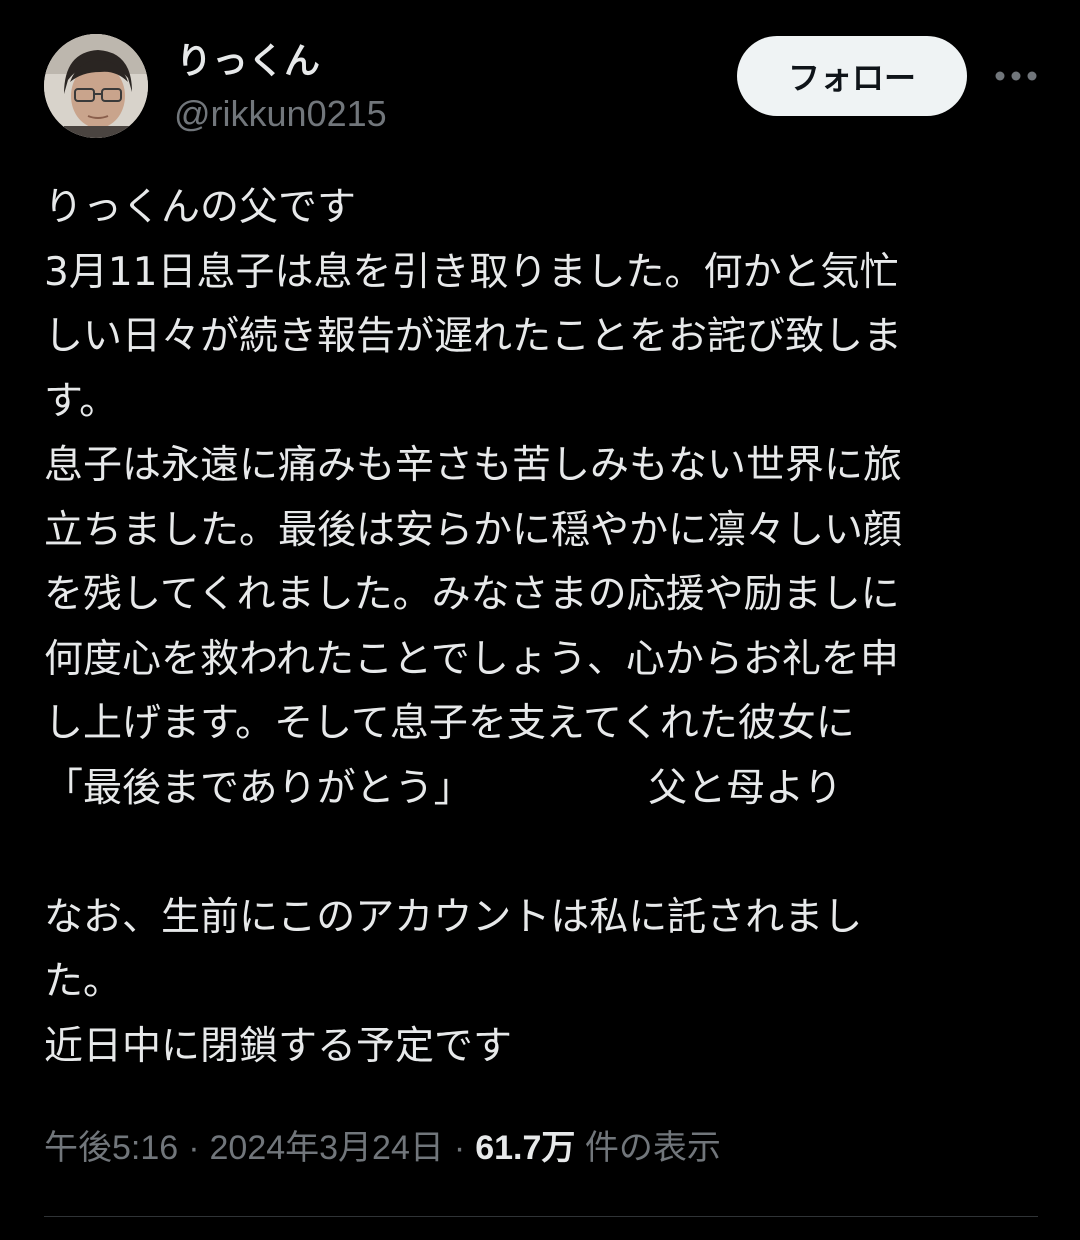  I want to click on tweet-line: た。, so click(83, 981).